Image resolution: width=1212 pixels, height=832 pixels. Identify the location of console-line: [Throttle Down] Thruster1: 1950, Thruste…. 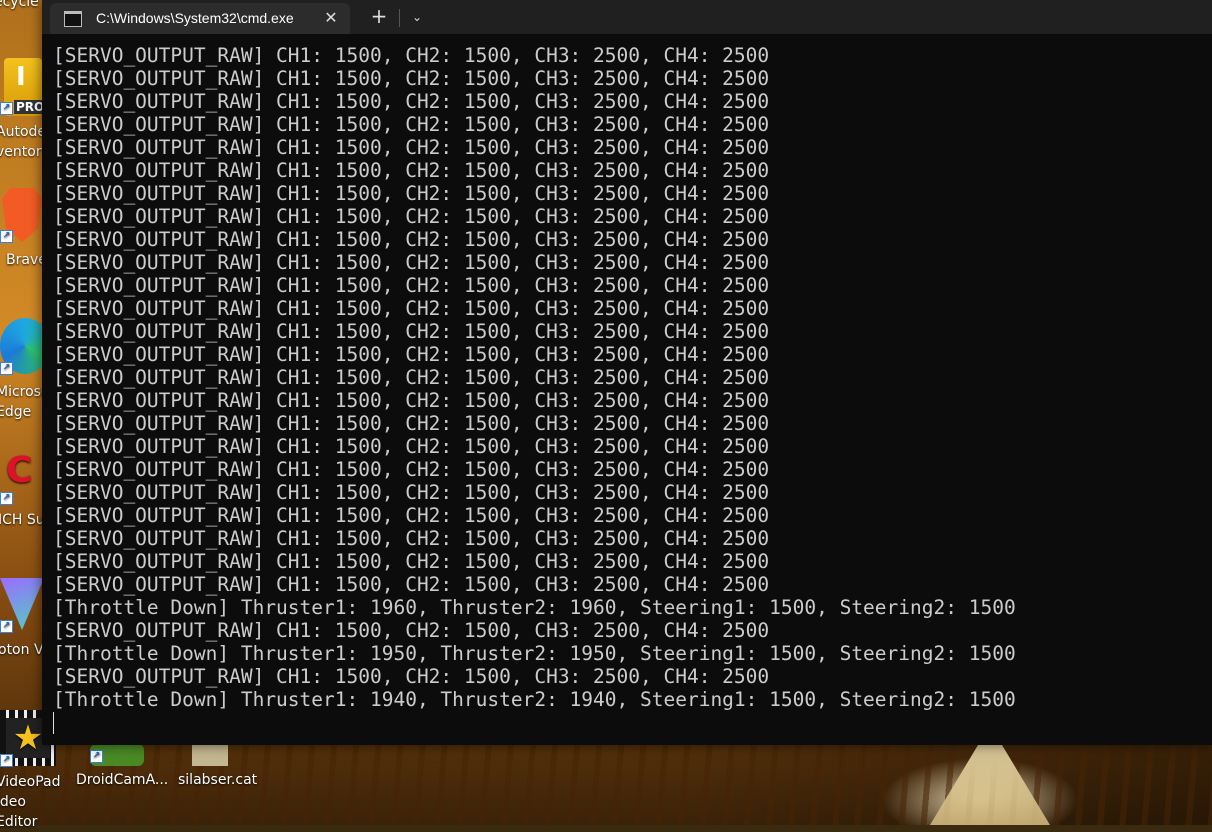
(534, 653).